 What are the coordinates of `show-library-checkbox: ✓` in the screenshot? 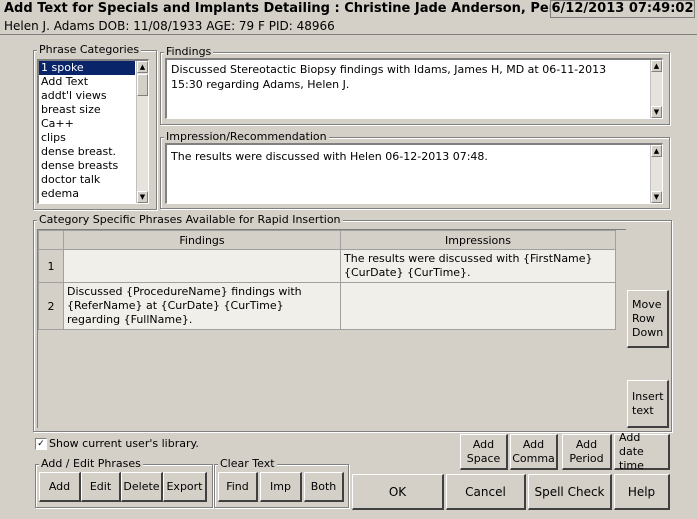 It's located at (41, 444).